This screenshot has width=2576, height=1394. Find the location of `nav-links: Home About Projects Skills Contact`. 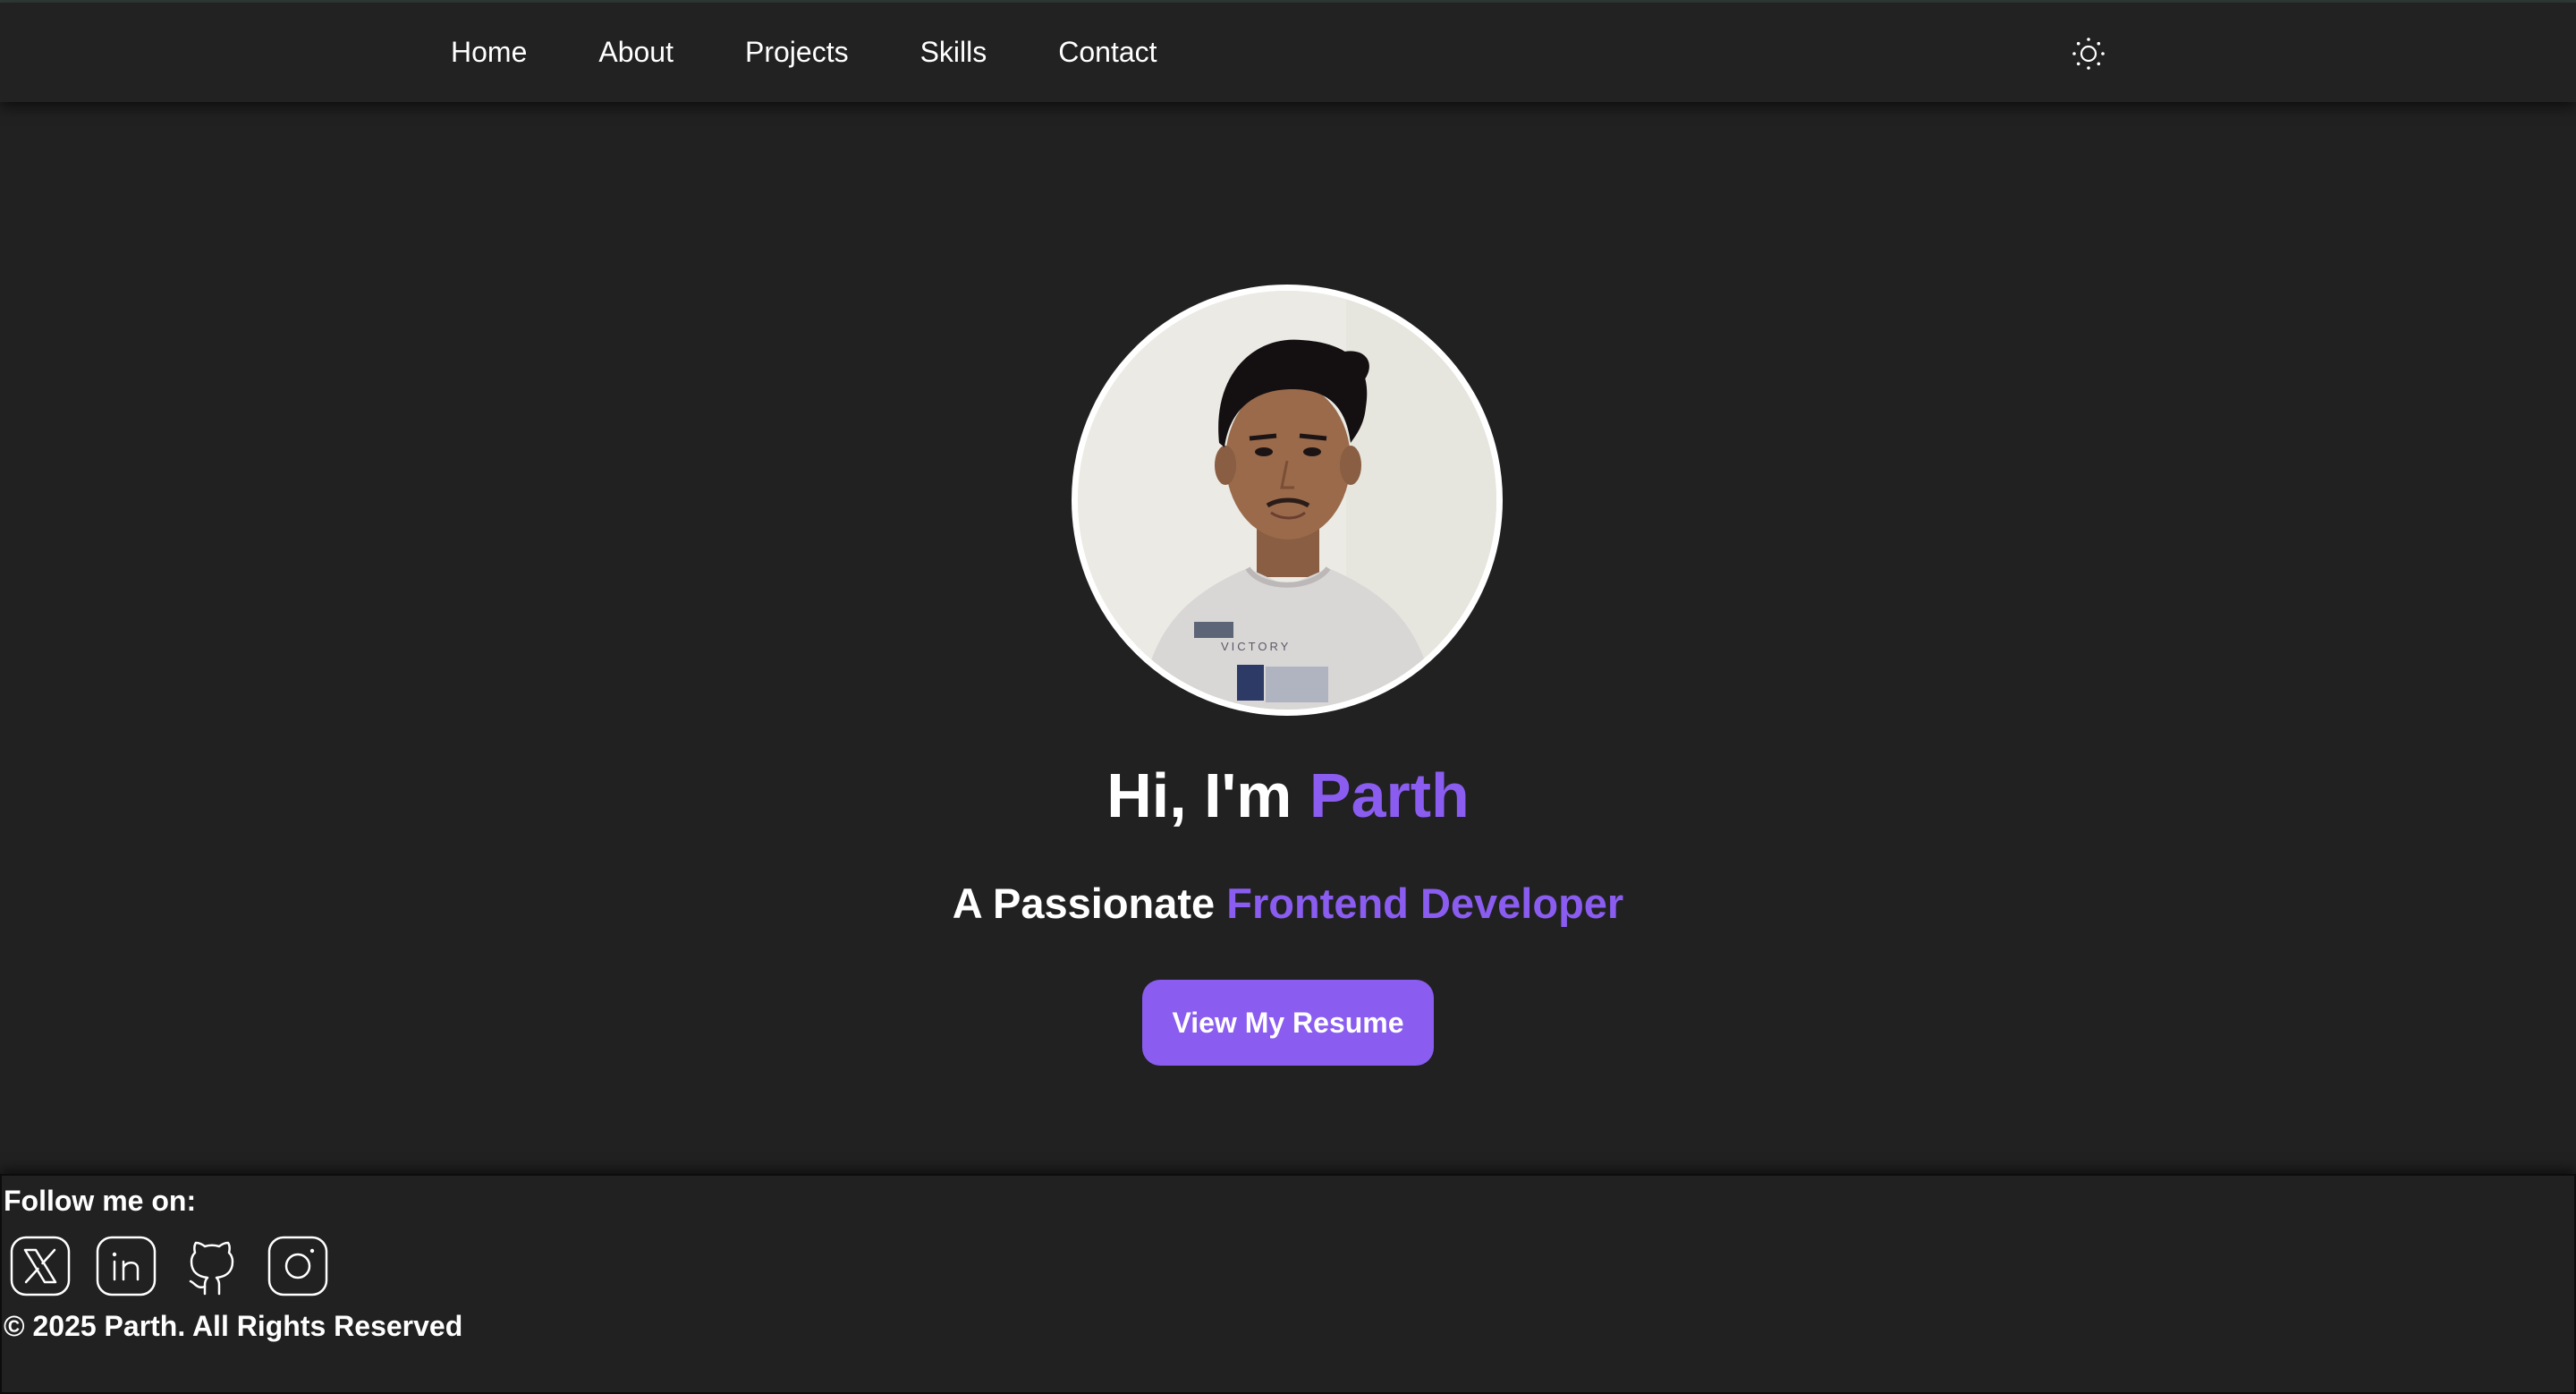

nav-links: Home About Projects Skills Contact is located at coordinates (804, 52).